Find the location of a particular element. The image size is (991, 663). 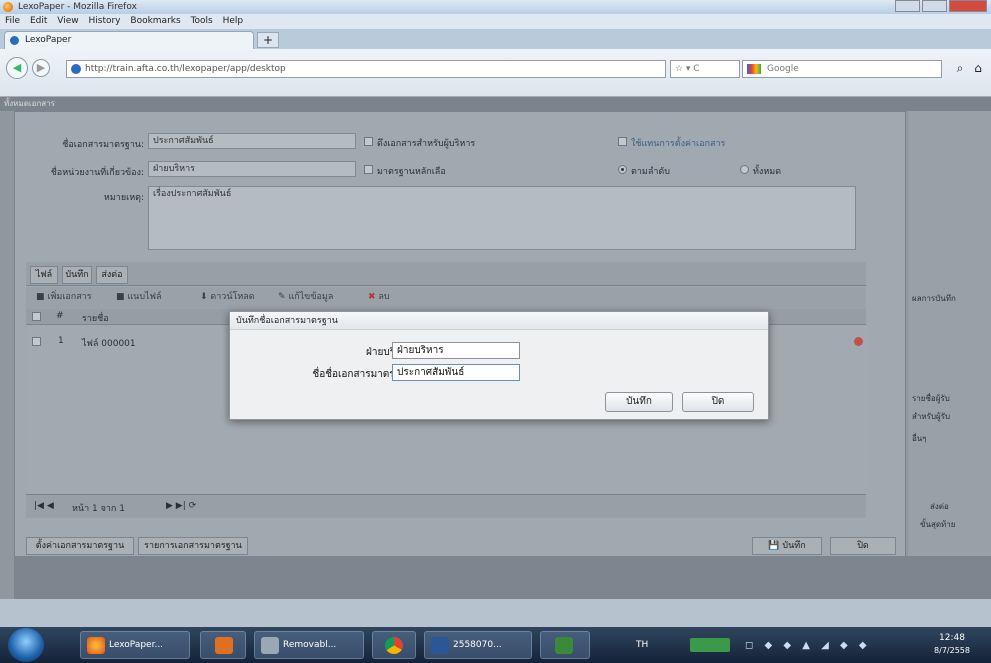

delete-button: ✖ ลบ is located at coordinates (379, 297).